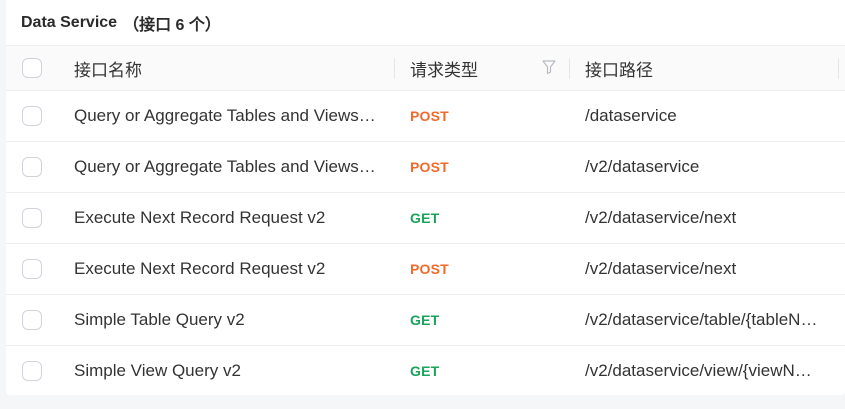 This screenshot has height=409, width=845. I want to click on filter-icon, so click(549, 67).